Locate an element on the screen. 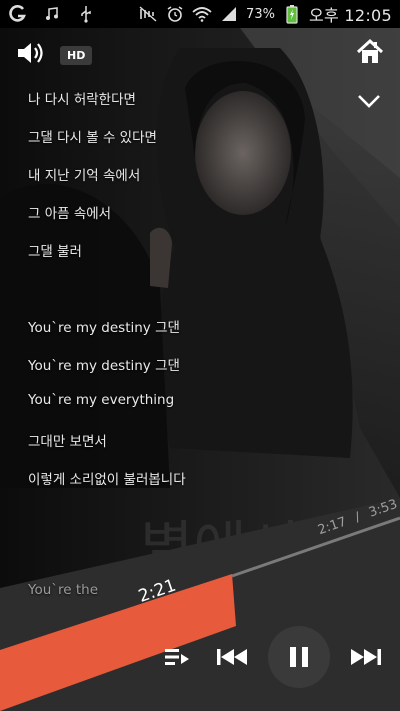 Image resolution: width=400 pixels, height=711 pixels. mute-icon is located at coordinates (148, 14).